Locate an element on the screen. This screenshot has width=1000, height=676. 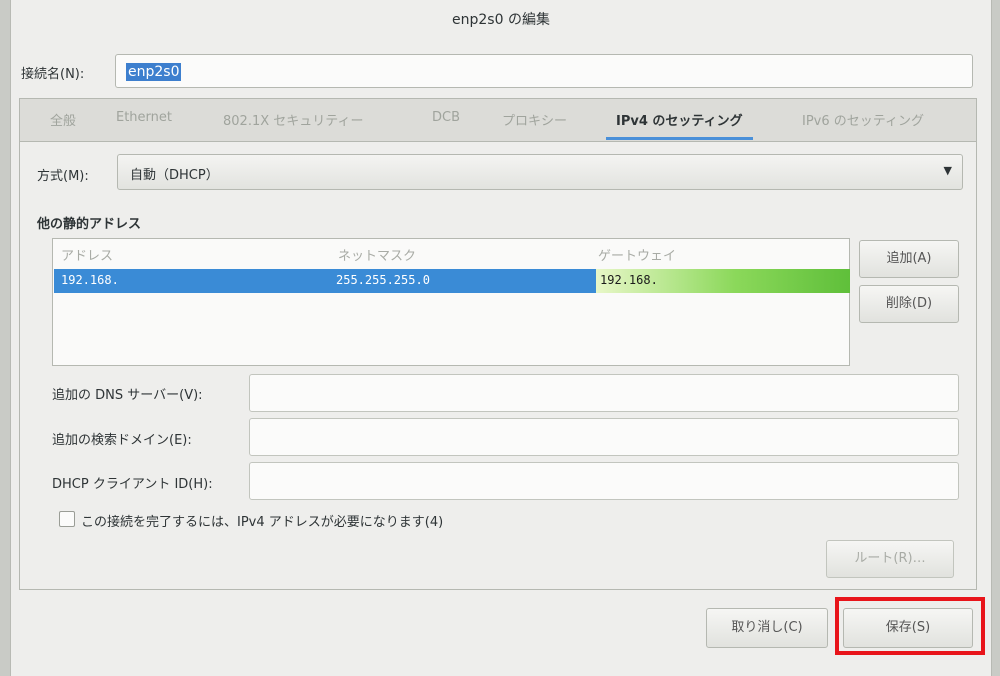
tab-ipv4-settings: IPv4 のセッティング is located at coordinates (679, 125).